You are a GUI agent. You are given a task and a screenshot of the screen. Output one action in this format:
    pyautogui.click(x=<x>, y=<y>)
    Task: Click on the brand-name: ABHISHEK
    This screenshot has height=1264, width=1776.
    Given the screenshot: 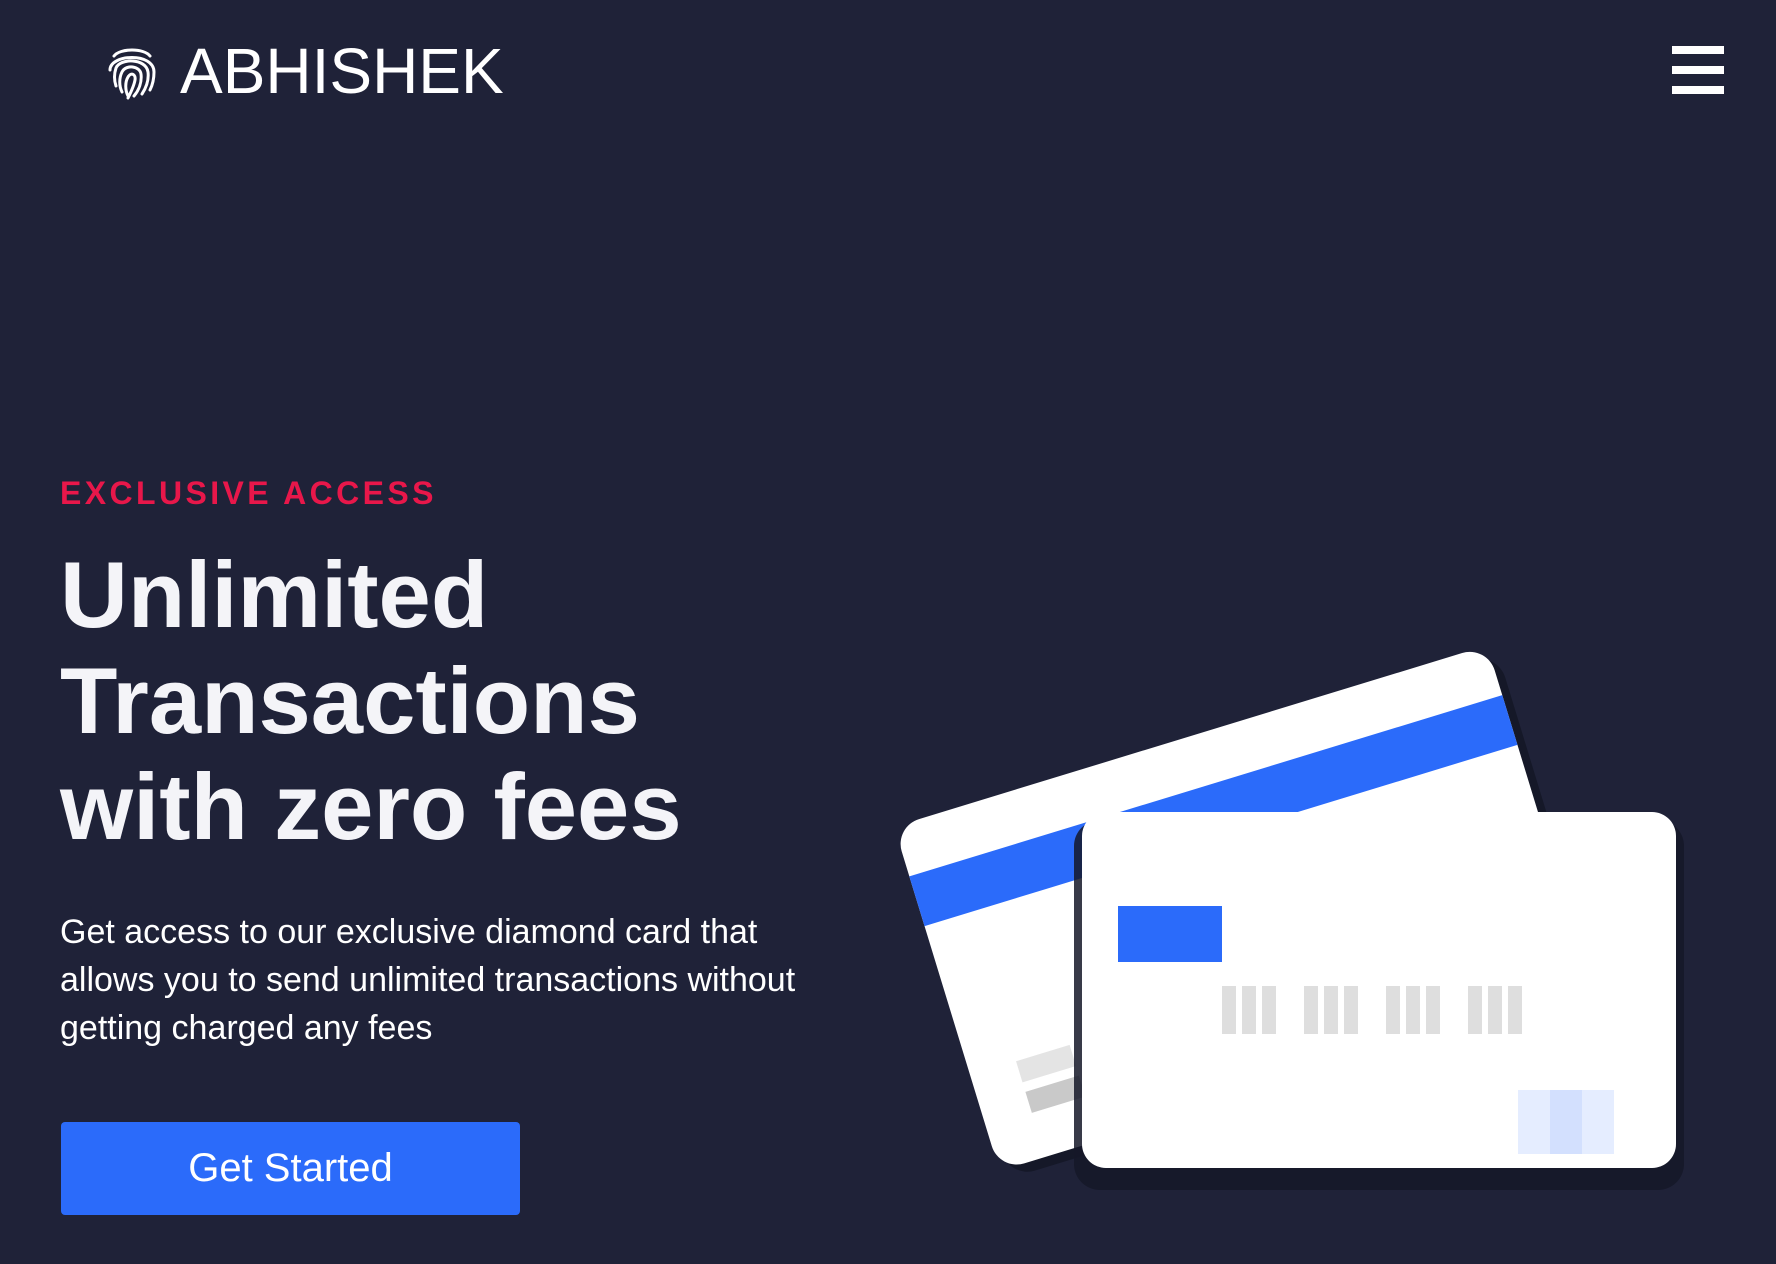 What is the action you would take?
    pyautogui.click(x=342, y=71)
    